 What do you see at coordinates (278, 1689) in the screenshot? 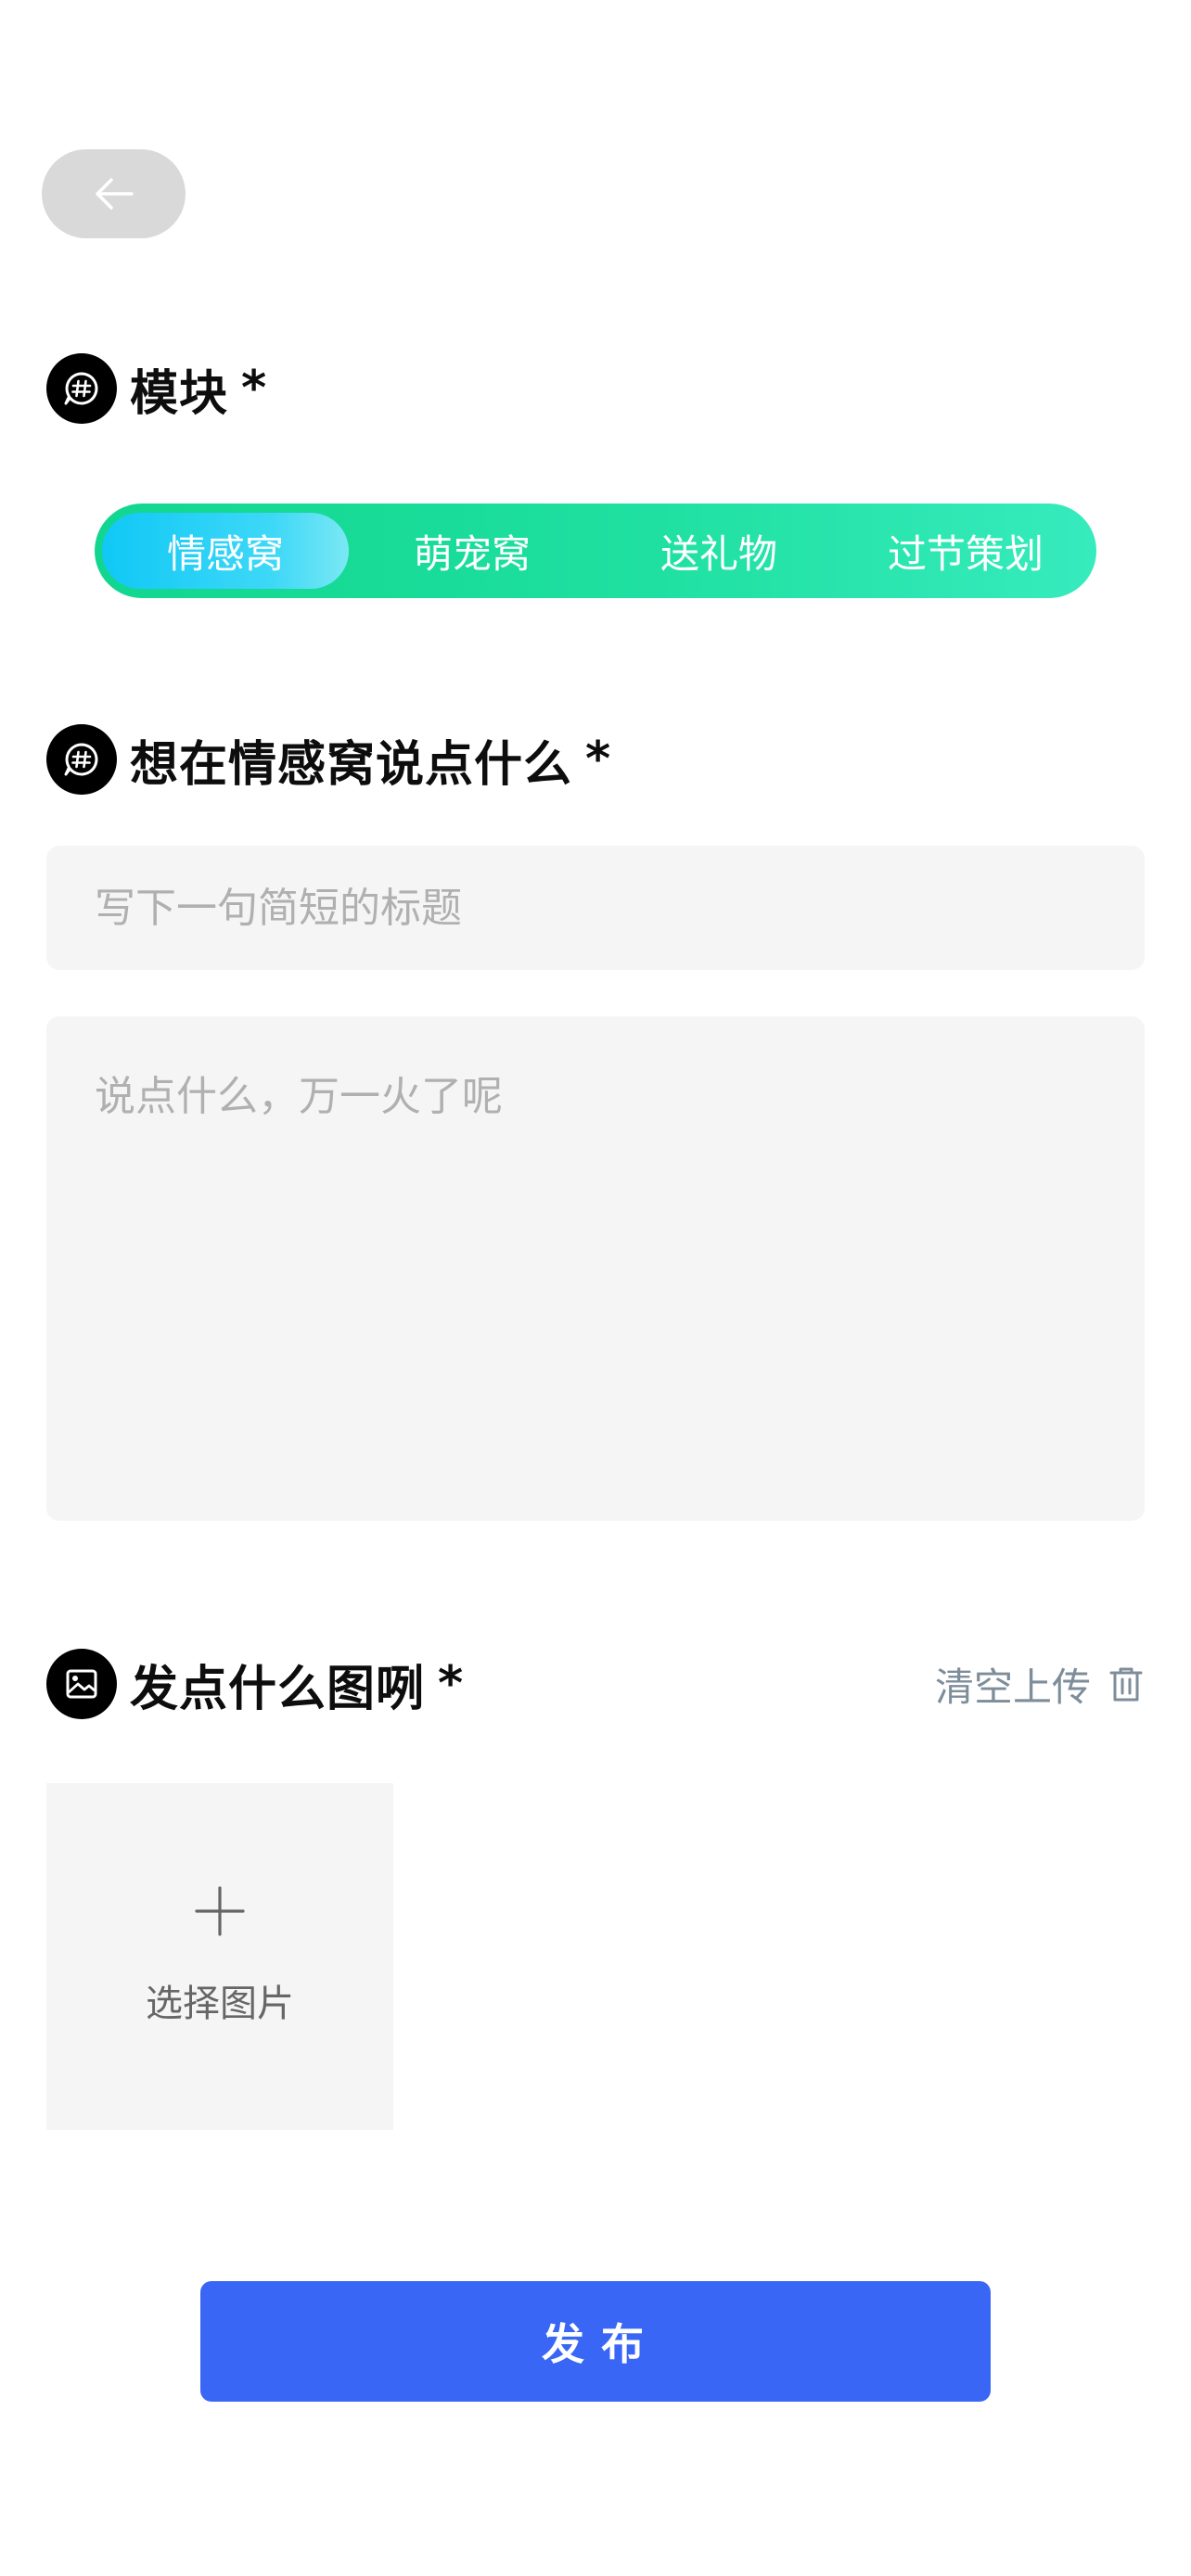
I see `image-section-title: 发点什么图咧` at bounding box center [278, 1689].